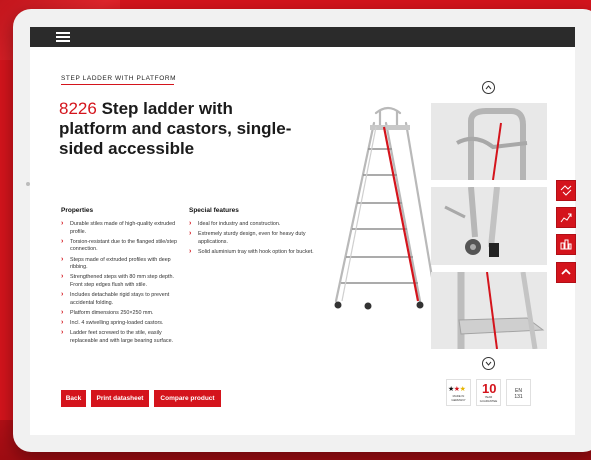 The image size is (591, 460). Describe the element at coordinates (120, 313) in the screenshot. I see `list-item: Platform dimensions 250×250 mm.` at that location.